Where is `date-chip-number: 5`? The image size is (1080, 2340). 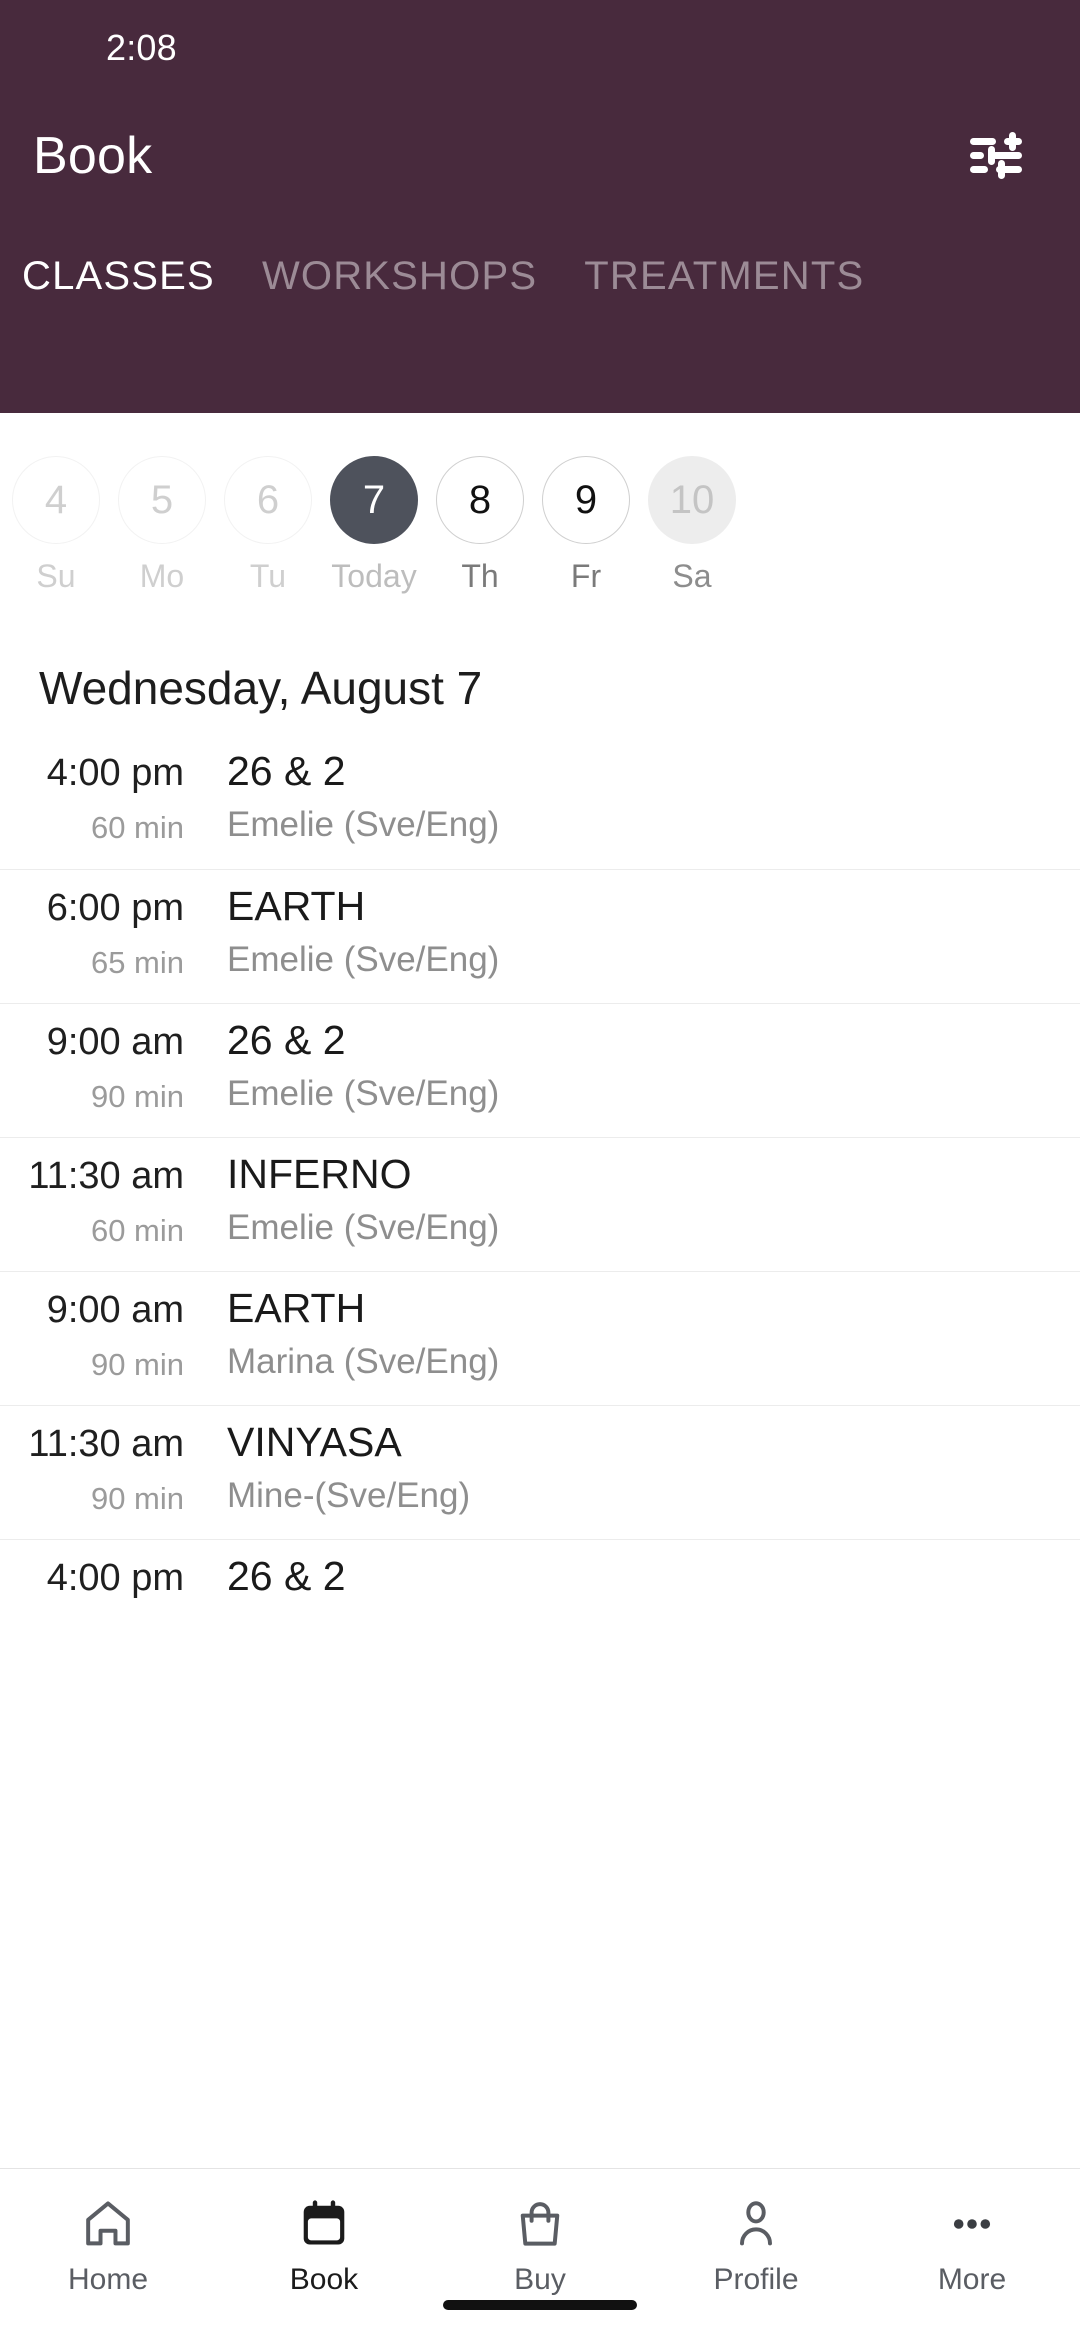
date-chip-number: 5 is located at coordinates (162, 500).